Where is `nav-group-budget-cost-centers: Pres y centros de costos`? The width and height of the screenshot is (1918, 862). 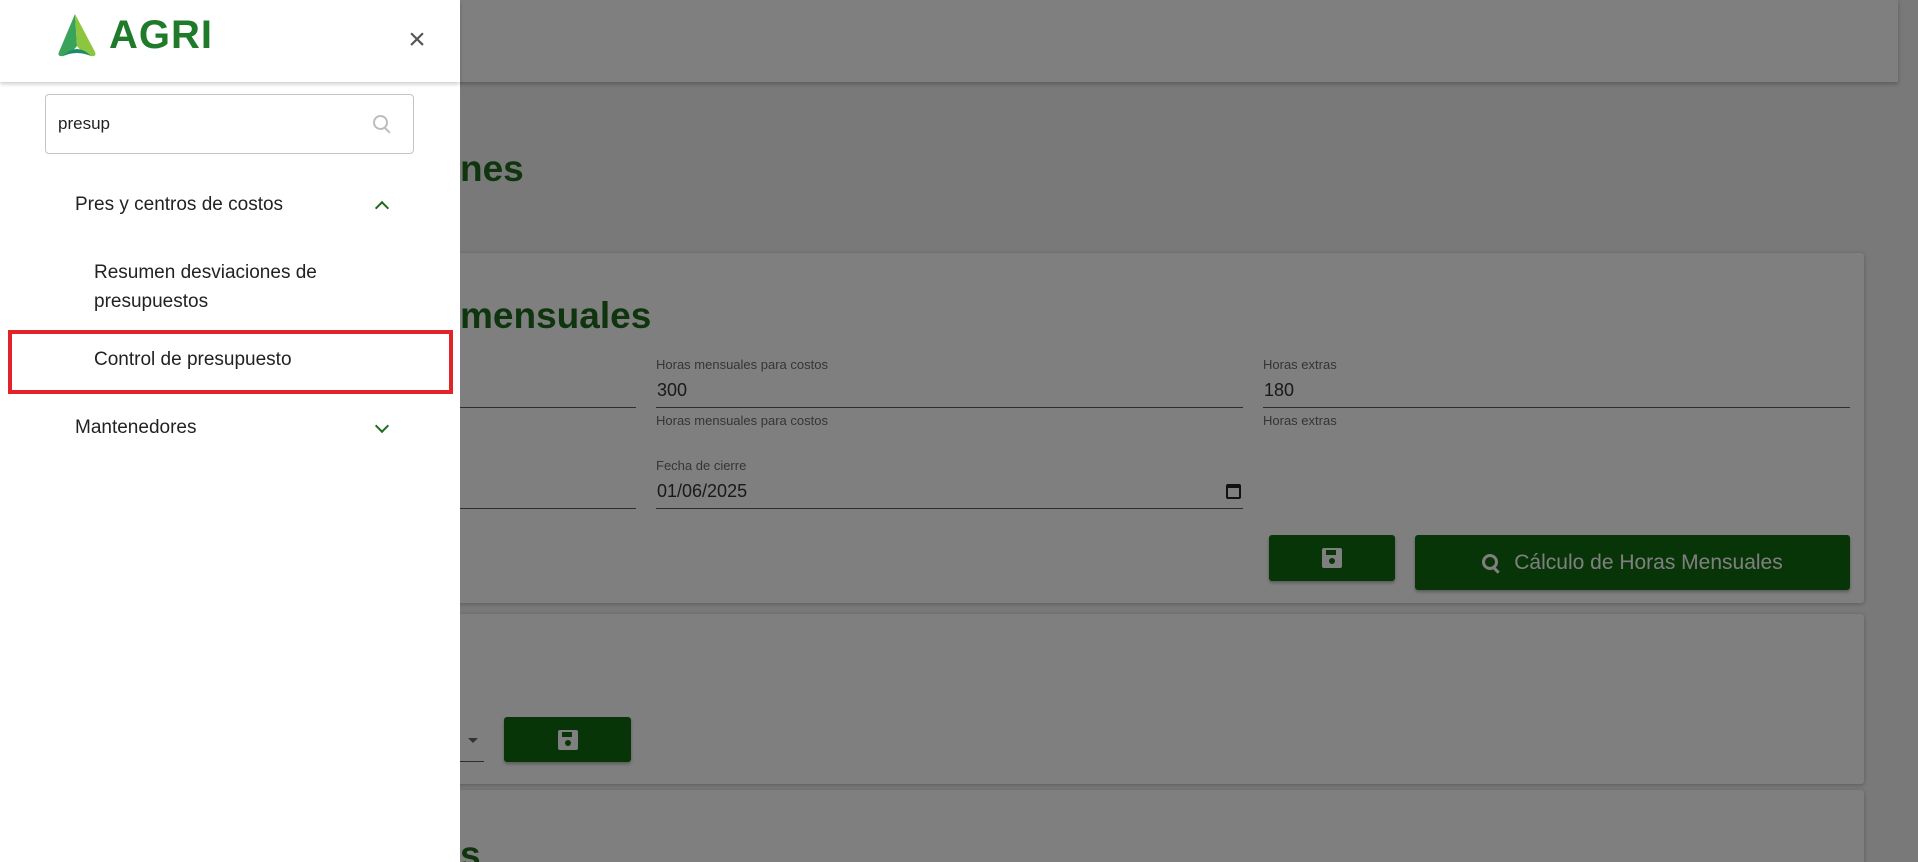
nav-group-budget-cost-centers: Pres y centros de costos is located at coordinates (235, 205).